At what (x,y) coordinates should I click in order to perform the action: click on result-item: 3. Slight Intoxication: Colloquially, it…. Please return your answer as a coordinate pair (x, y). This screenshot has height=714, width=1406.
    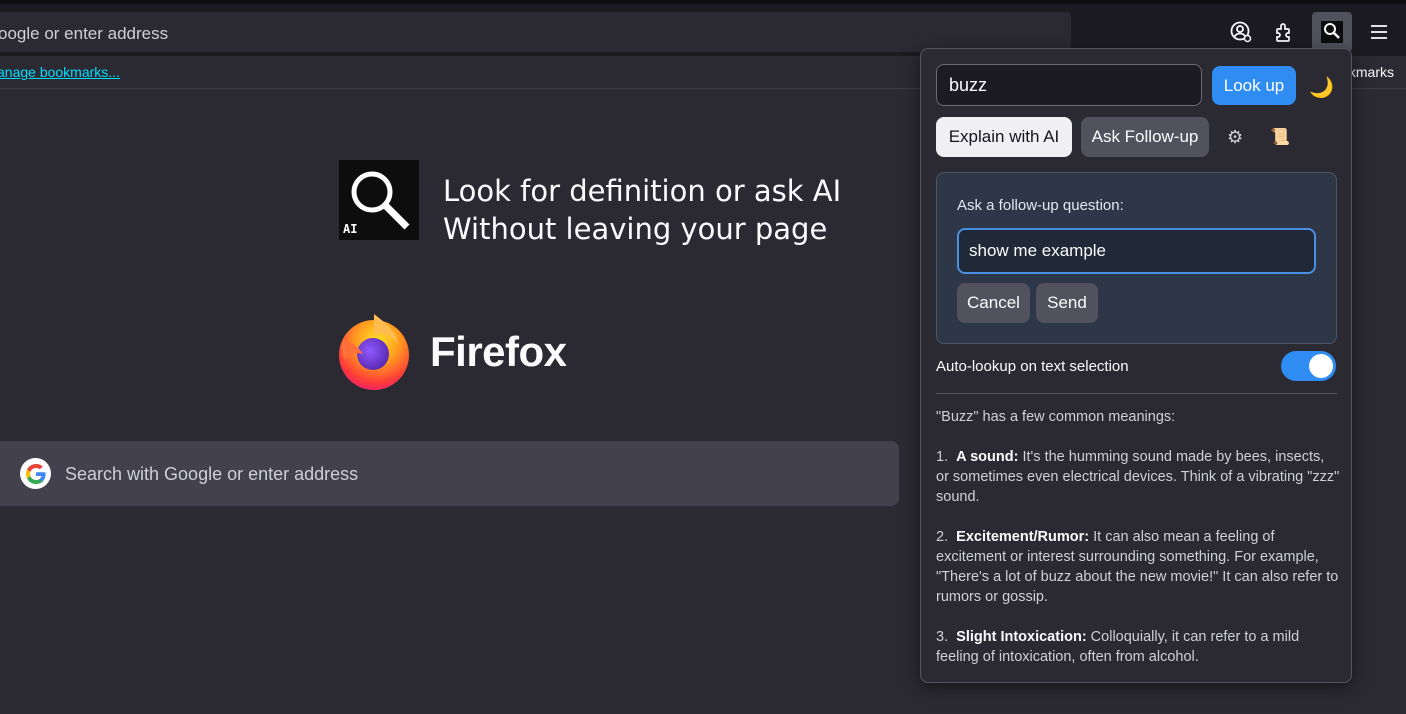
    Looking at the image, I should click on (1138, 647).